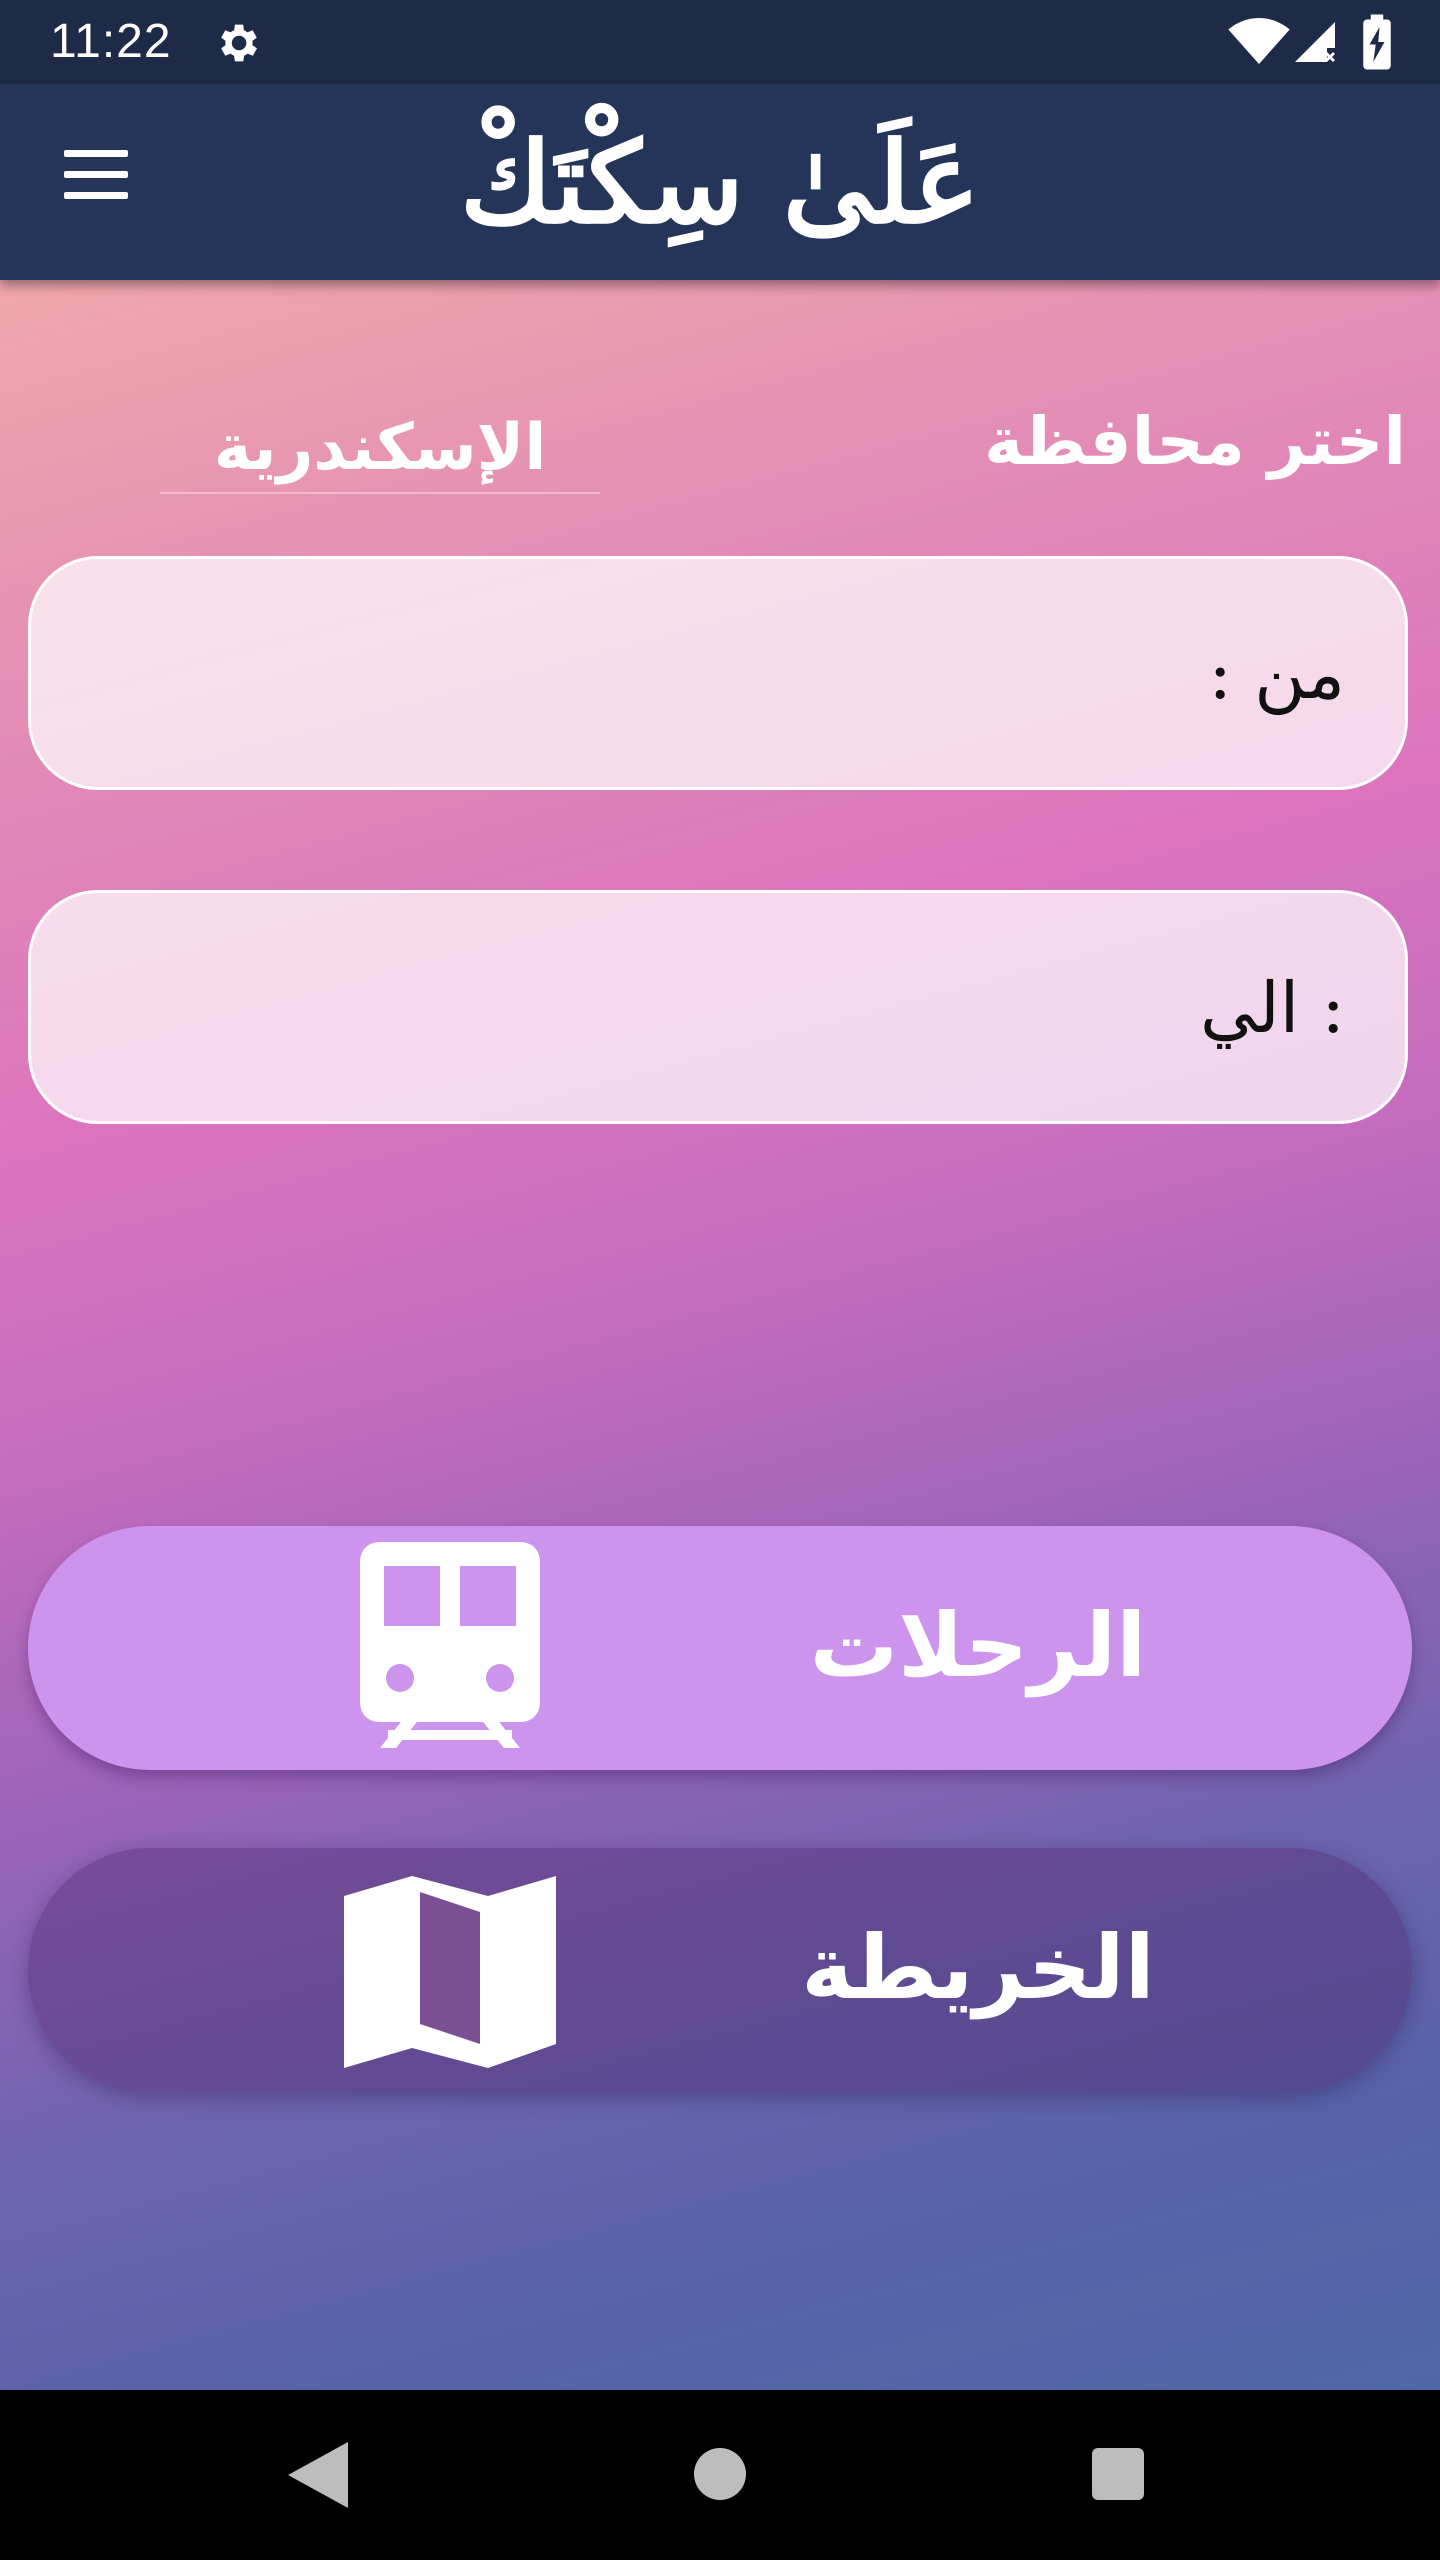 The width and height of the screenshot is (1440, 2560). I want to click on from-input, so click(668, 674).